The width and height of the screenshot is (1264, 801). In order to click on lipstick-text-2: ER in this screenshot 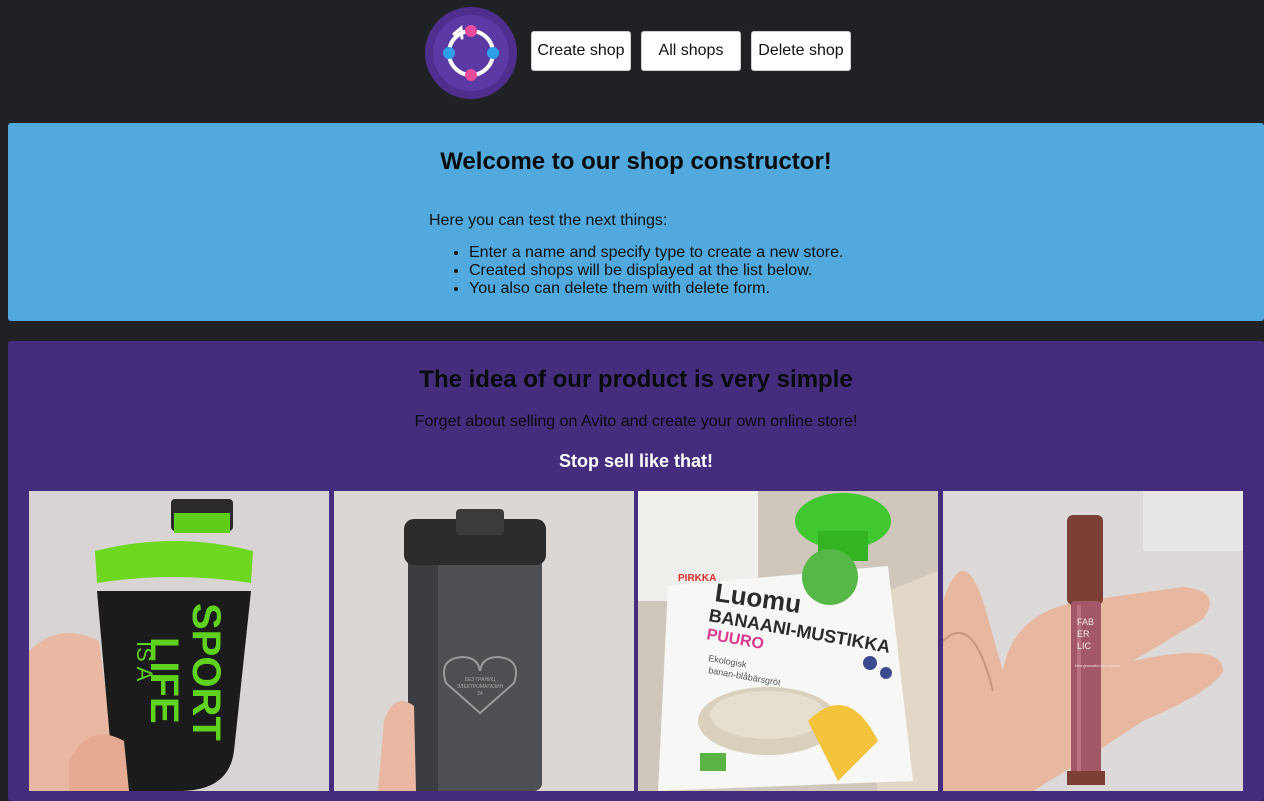, I will do `click(1083, 634)`.